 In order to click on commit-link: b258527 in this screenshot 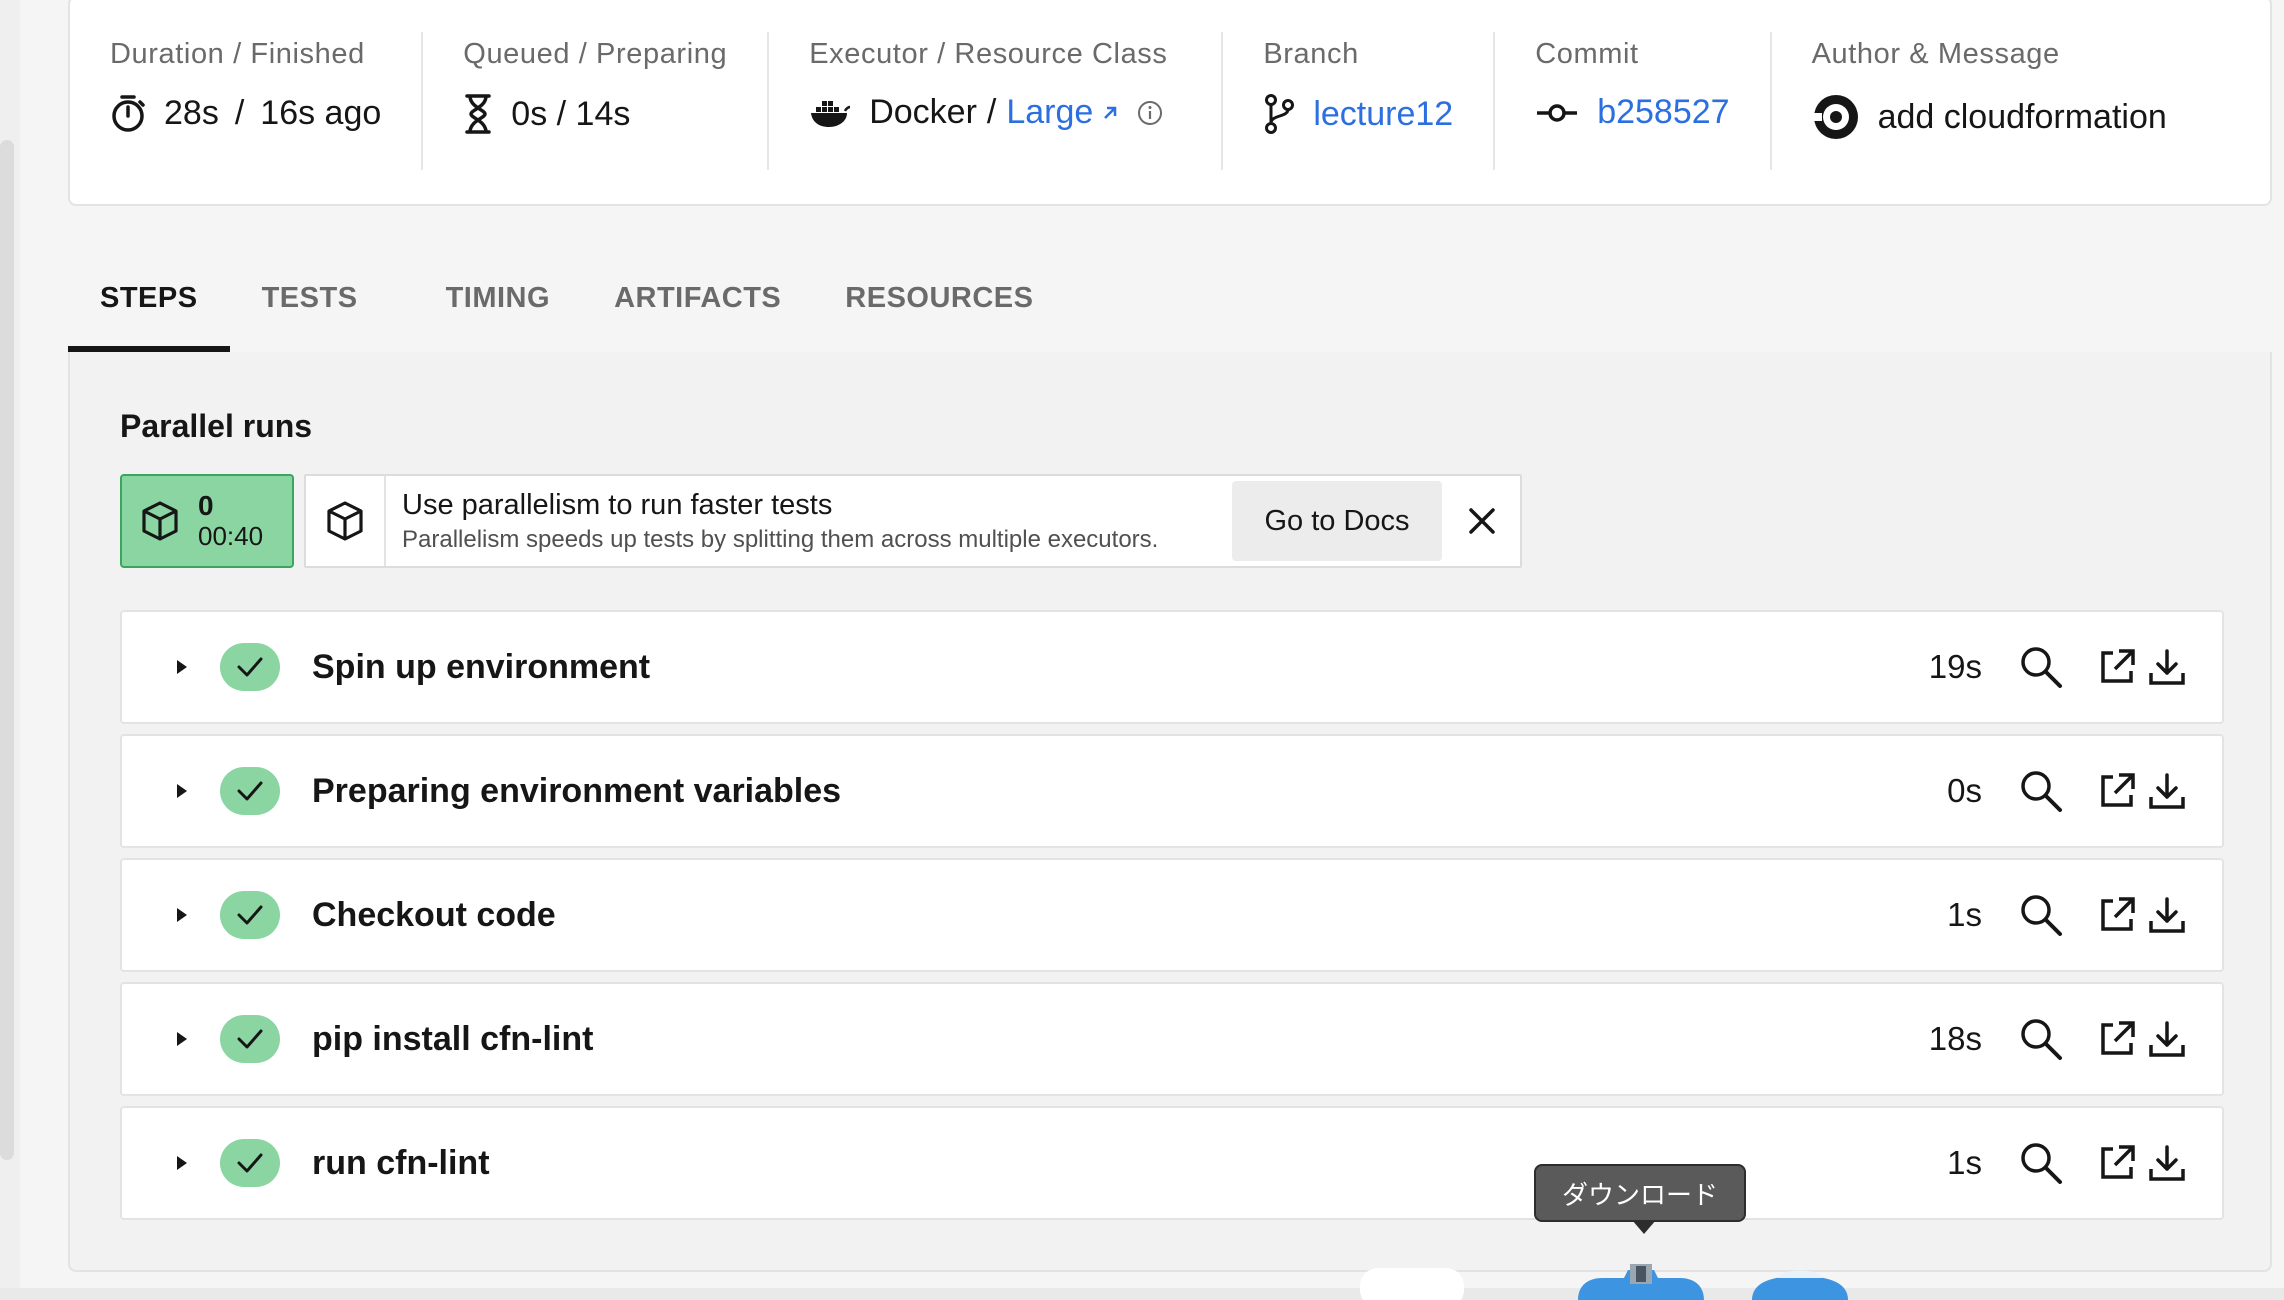, I will do `click(1663, 112)`.